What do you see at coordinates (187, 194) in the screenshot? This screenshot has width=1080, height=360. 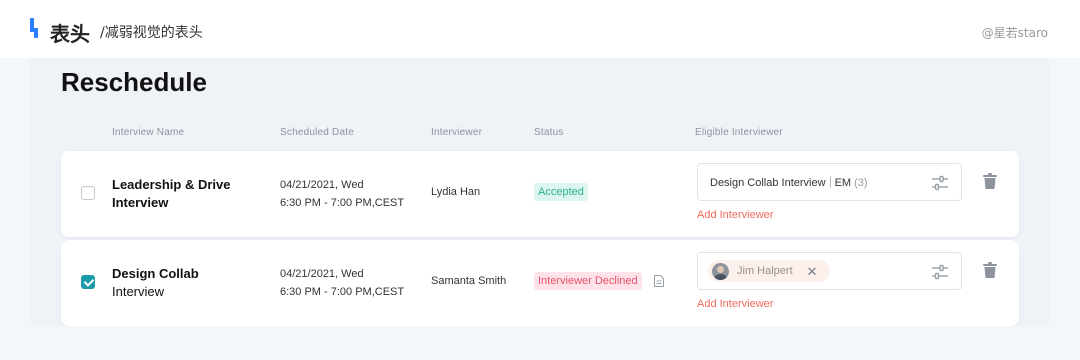 I see `interview-name: Leadership & Drive Interview` at bounding box center [187, 194].